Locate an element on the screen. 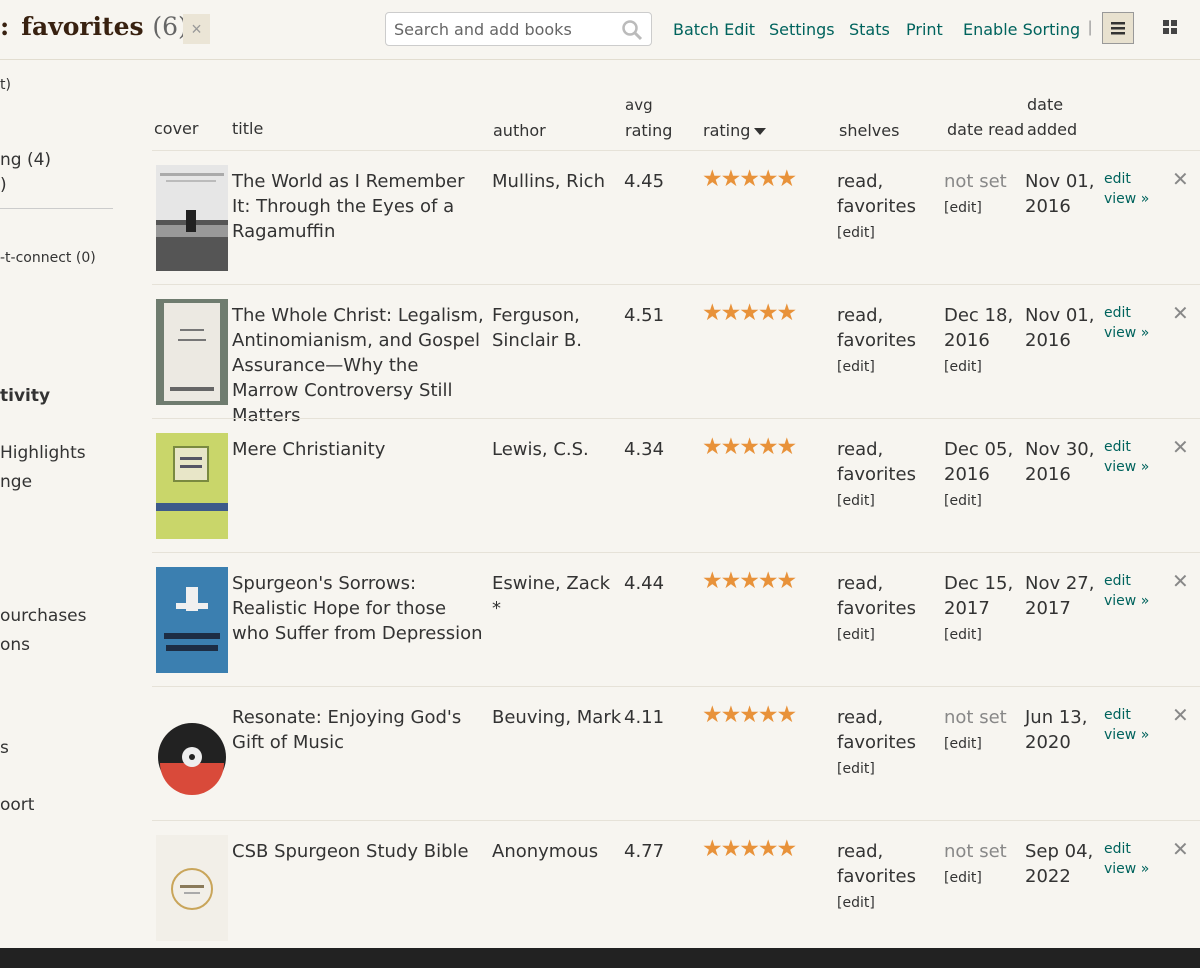 This screenshot has width=1200, height=968. date-added-cell: Jun 13, 2020 is located at coordinates (1056, 730).